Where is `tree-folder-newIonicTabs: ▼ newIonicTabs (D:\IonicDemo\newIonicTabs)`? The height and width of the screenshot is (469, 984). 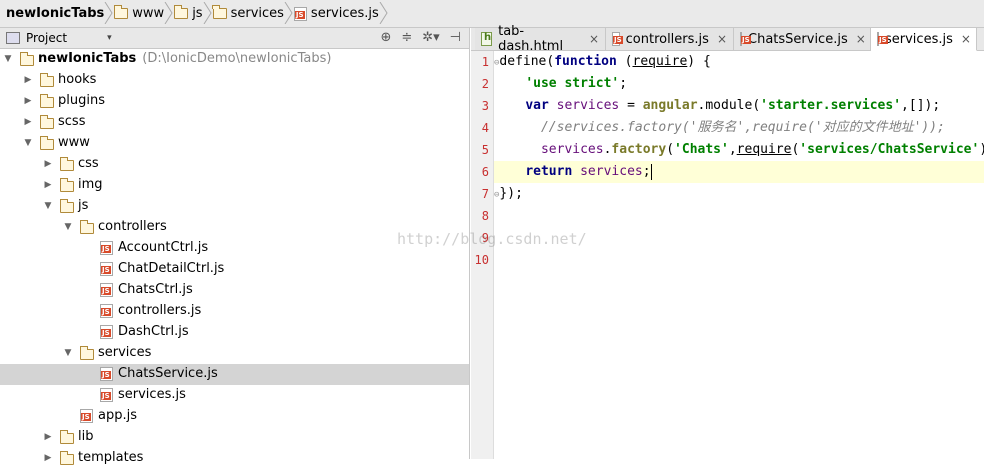 tree-folder-newIonicTabs: ▼ newIonicTabs (D:\IonicDemo\newIonicTabs) is located at coordinates (234, 59).